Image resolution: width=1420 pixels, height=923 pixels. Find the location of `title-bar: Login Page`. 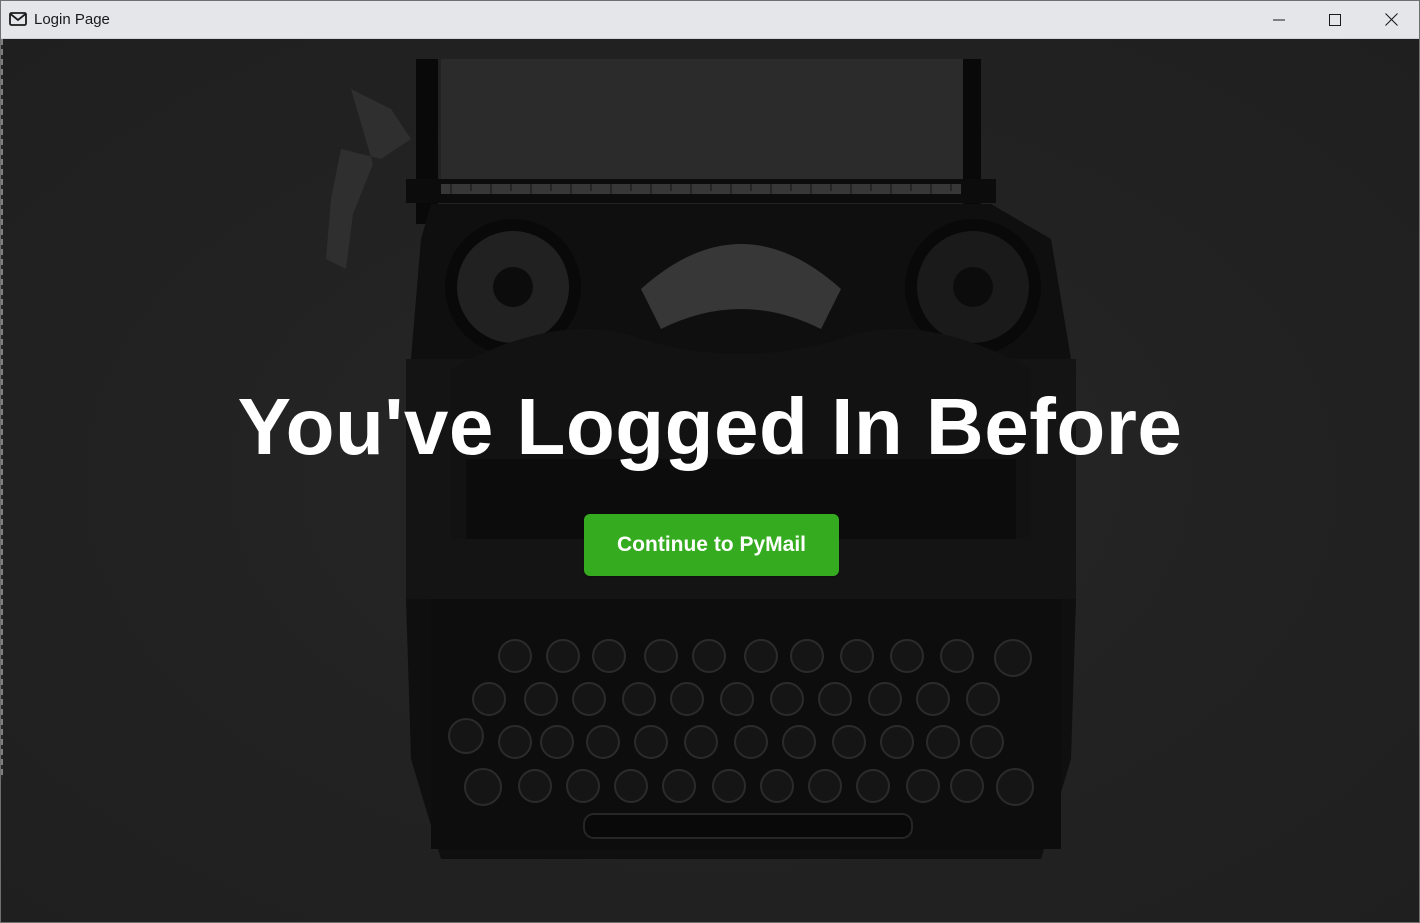

title-bar: Login Page is located at coordinates (710, 20).